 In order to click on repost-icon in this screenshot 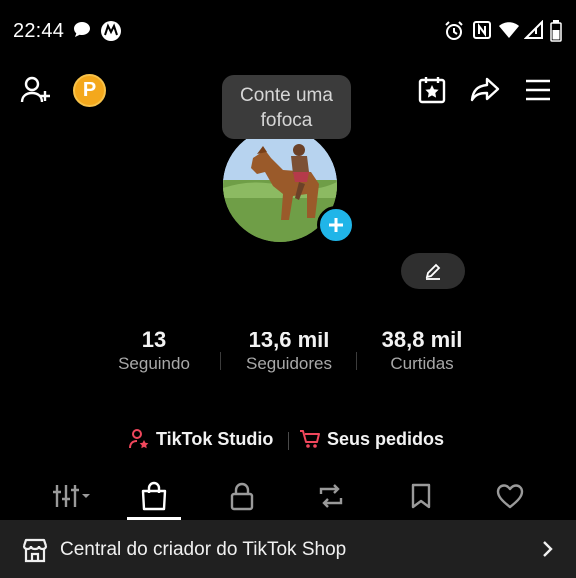, I will do `click(331, 496)`.